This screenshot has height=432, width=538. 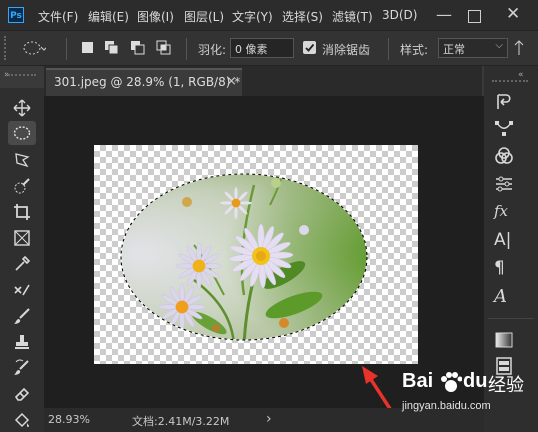 I want to click on glyphs-panel-button: A, so click(x=506, y=297).